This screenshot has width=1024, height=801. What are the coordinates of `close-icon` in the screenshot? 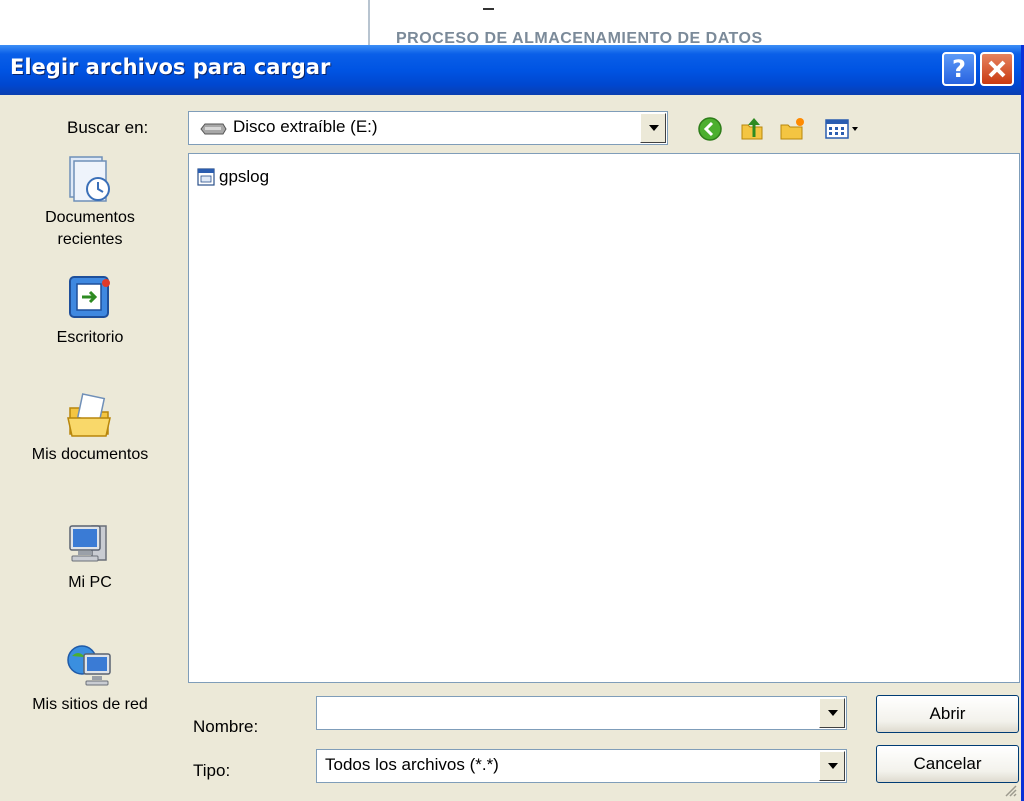 It's located at (997, 69).